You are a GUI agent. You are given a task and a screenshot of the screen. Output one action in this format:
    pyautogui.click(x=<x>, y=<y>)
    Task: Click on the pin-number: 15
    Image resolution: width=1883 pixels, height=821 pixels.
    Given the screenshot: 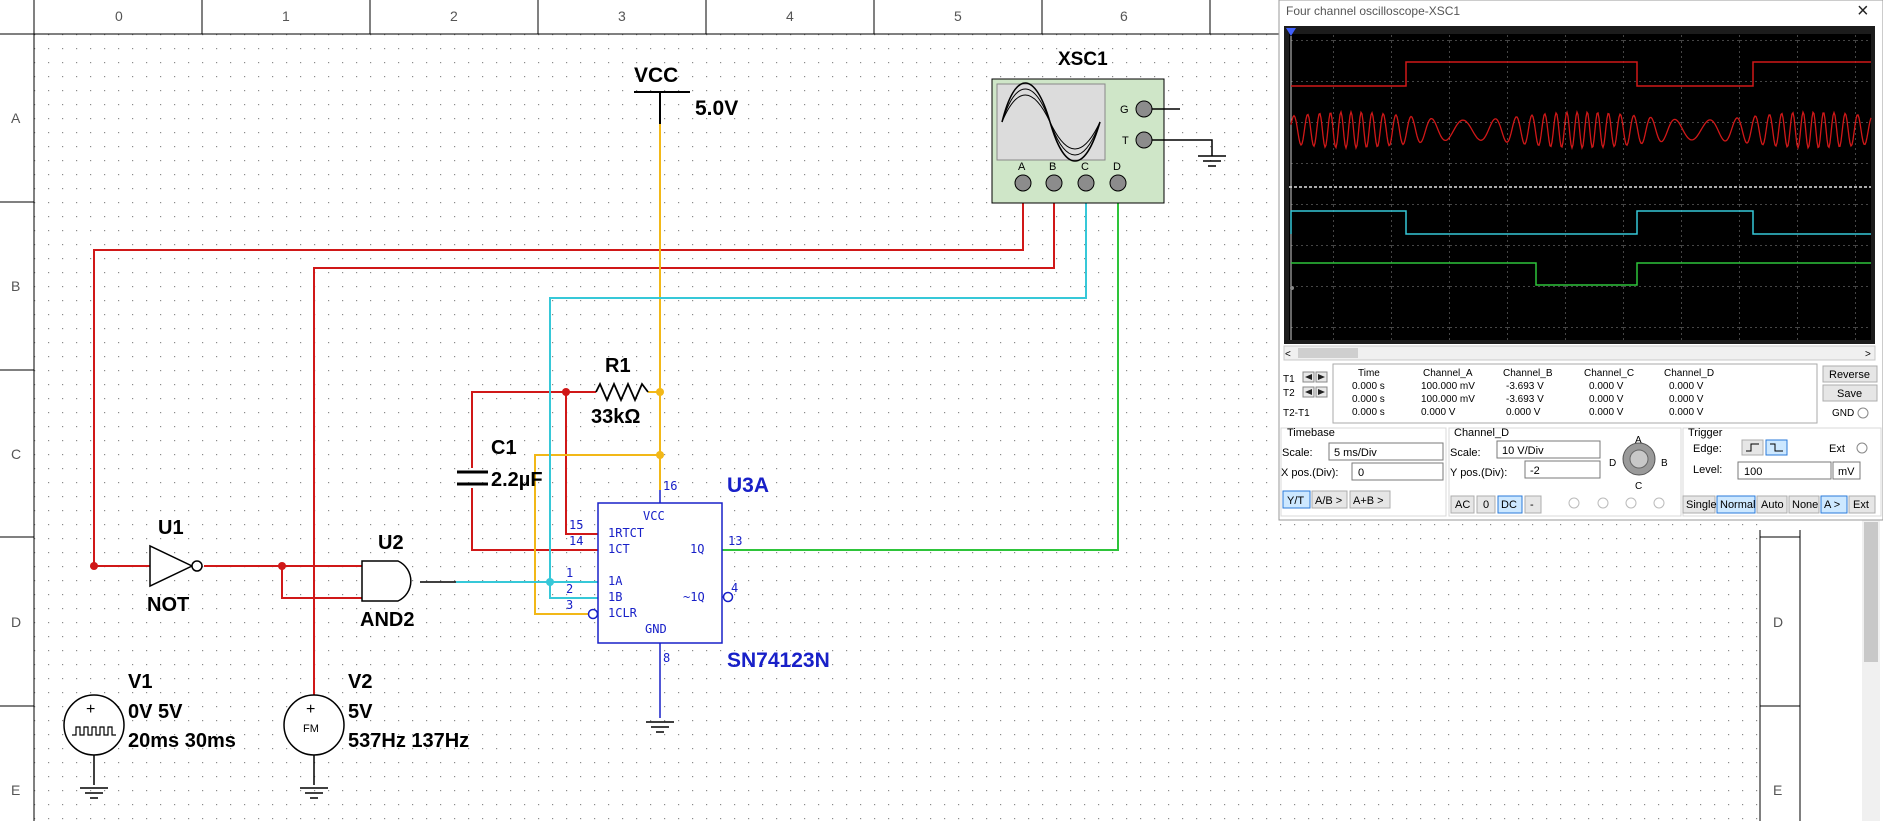 What is the action you would take?
    pyautogui.click(x=576, y=525)
    